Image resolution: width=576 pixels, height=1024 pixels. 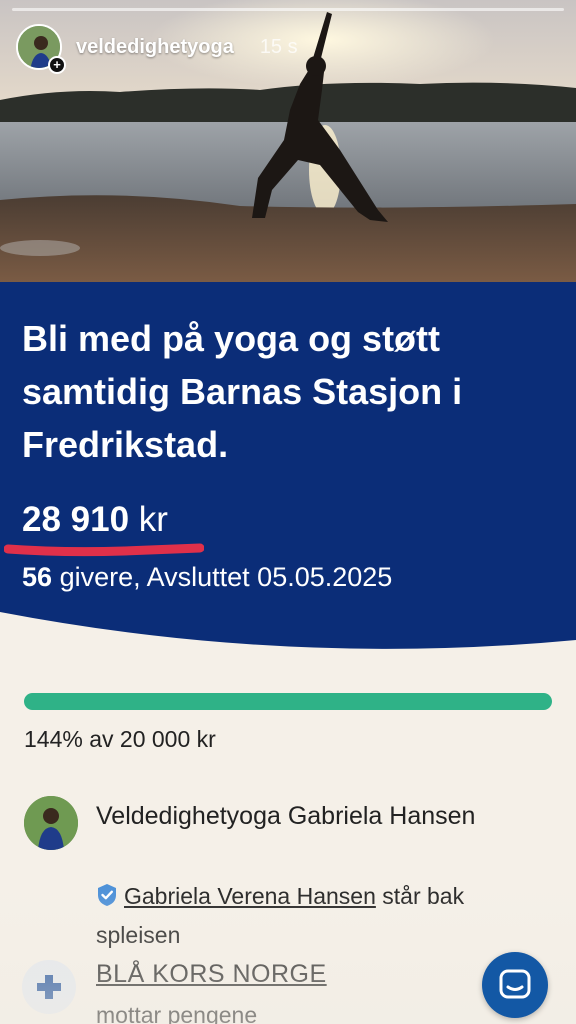 What do you see at coordinates (120, 739) in the screenshot?
I see `goal-text: 144% av 20 000 kr` at bounding box center [120, 739].